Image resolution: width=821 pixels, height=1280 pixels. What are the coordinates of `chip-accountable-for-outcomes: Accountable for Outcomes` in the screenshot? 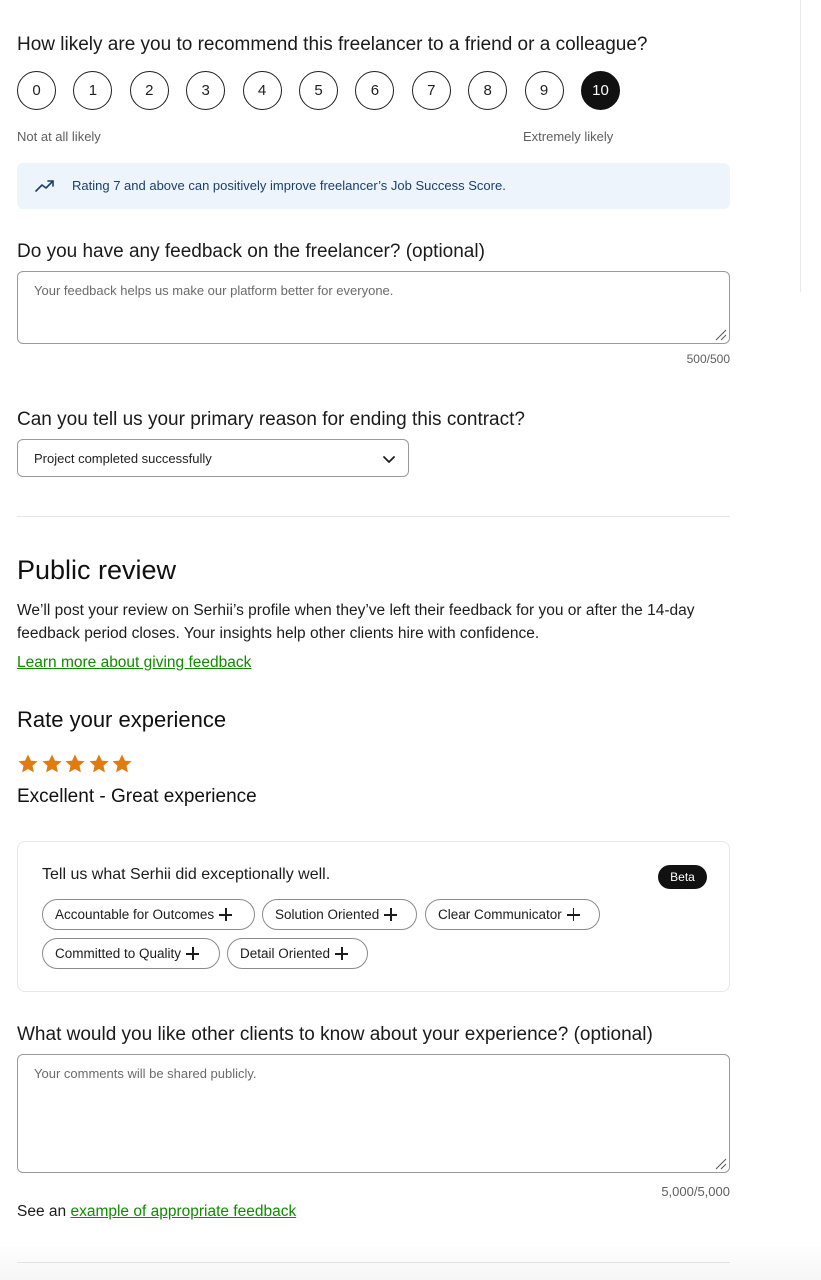 It's located at (148, 914).